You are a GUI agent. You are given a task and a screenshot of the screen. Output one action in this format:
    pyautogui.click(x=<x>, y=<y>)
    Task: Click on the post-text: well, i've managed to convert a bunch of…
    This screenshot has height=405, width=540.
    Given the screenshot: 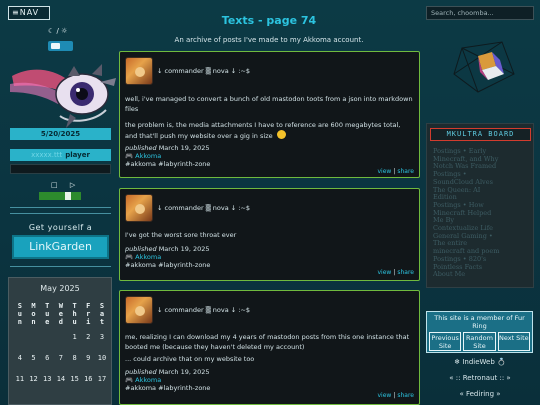 What is the action you would take?
    pyautogui.click(x=269, y=104)
    